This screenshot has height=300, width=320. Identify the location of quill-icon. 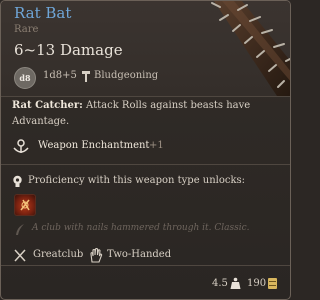
(20, 229).